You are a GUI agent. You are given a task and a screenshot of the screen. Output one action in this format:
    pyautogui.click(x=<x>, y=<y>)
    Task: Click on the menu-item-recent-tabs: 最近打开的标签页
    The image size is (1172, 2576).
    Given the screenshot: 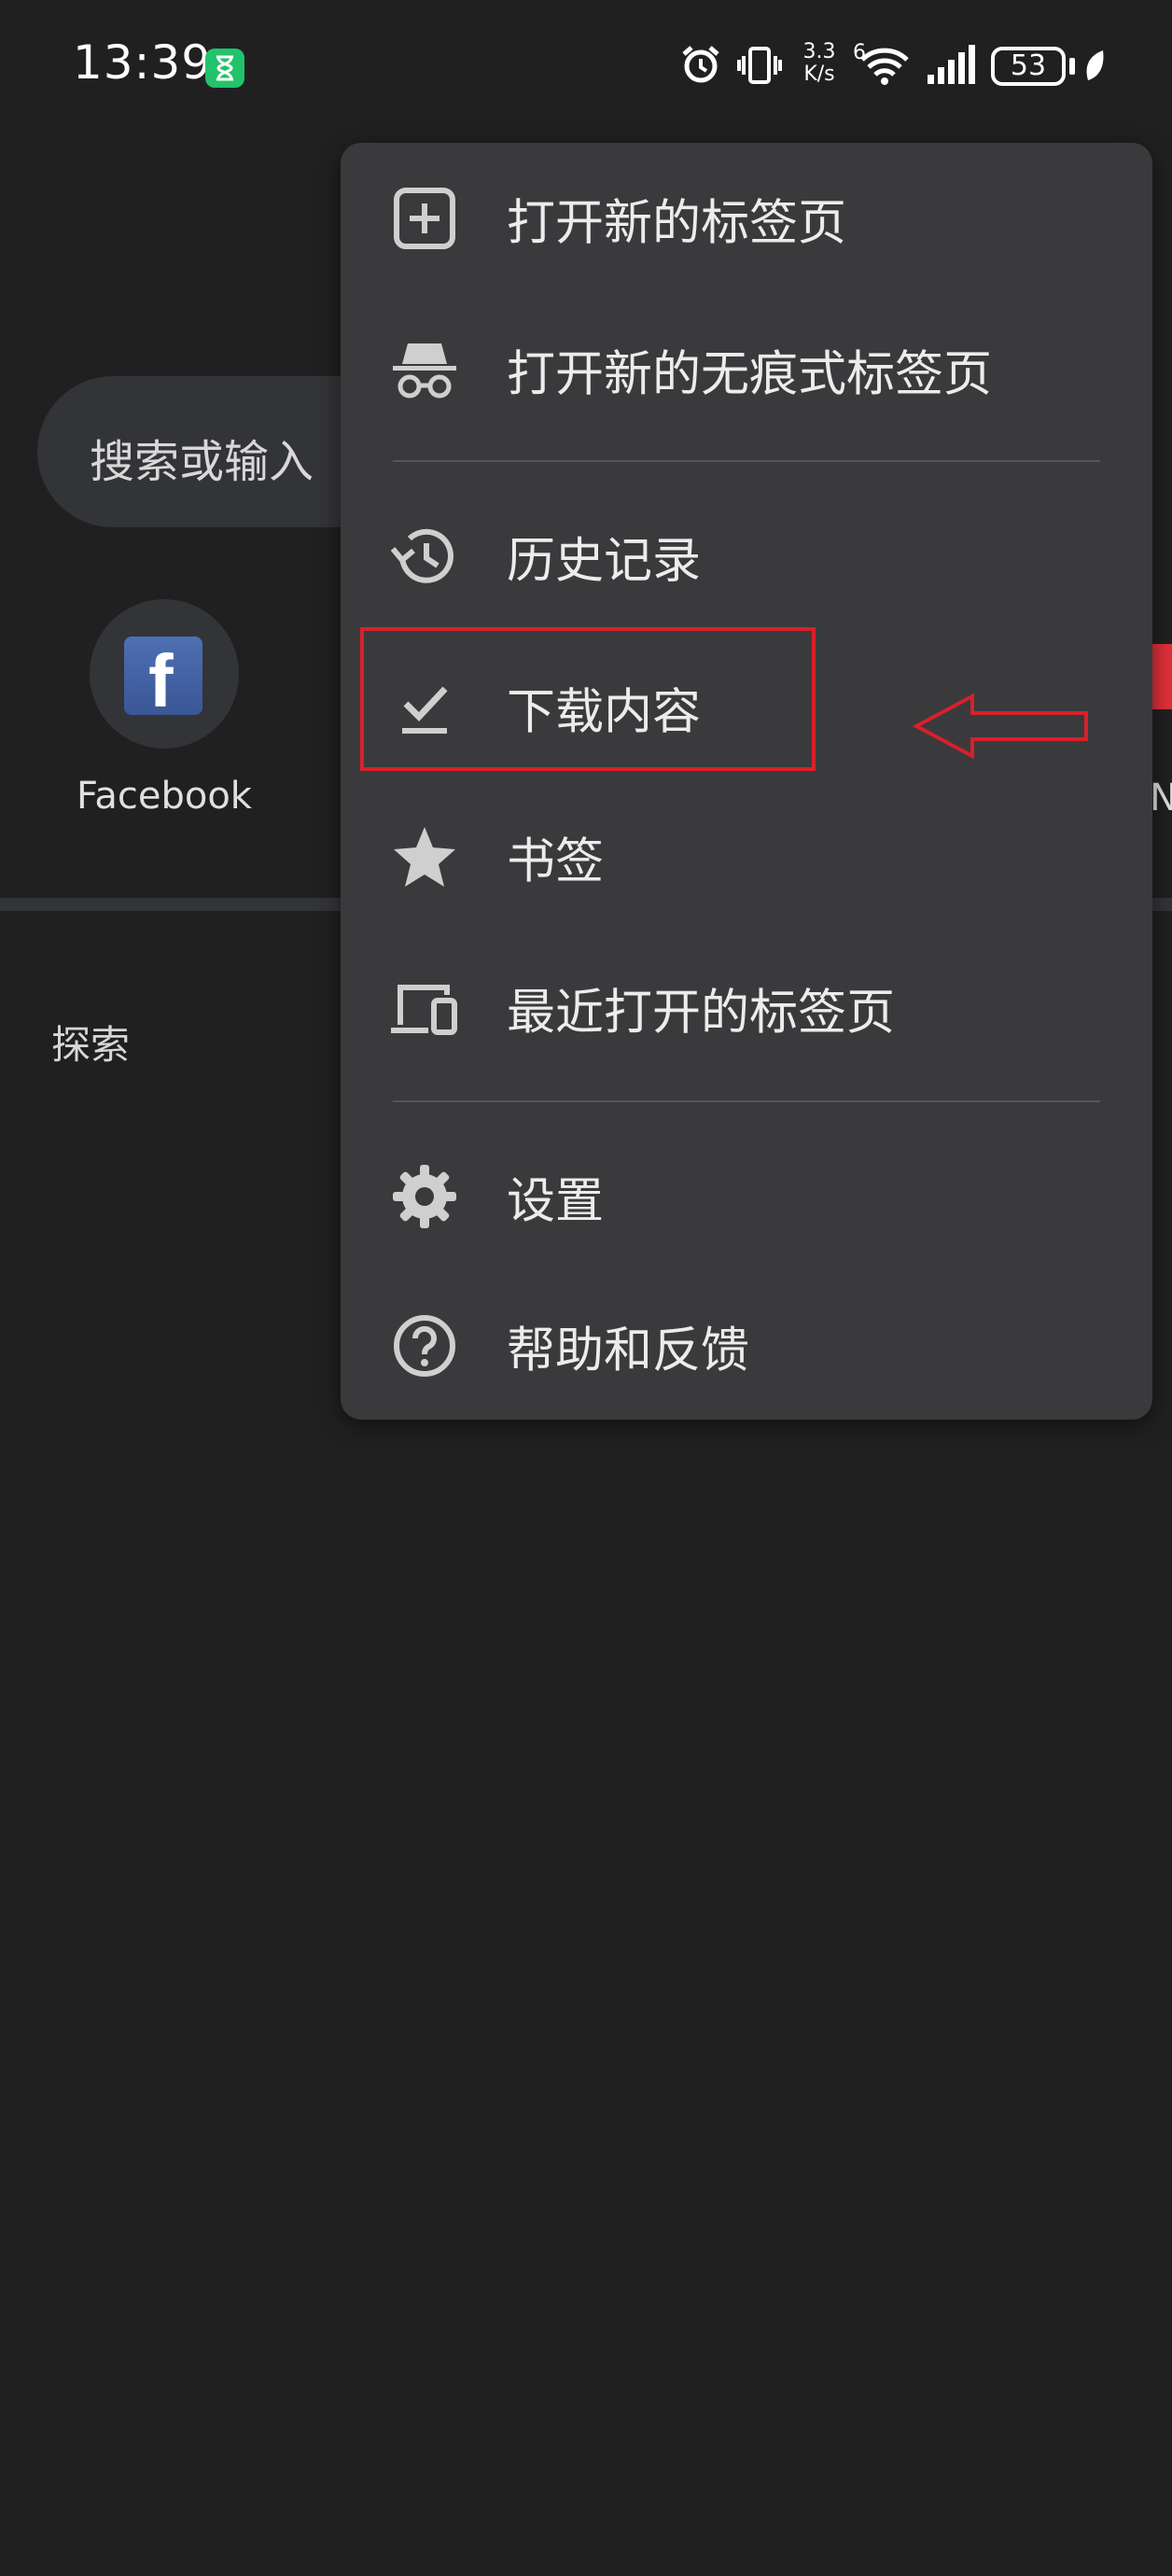 What is the action you would take?
    pyautogui.click(x=746, y=1008)
    